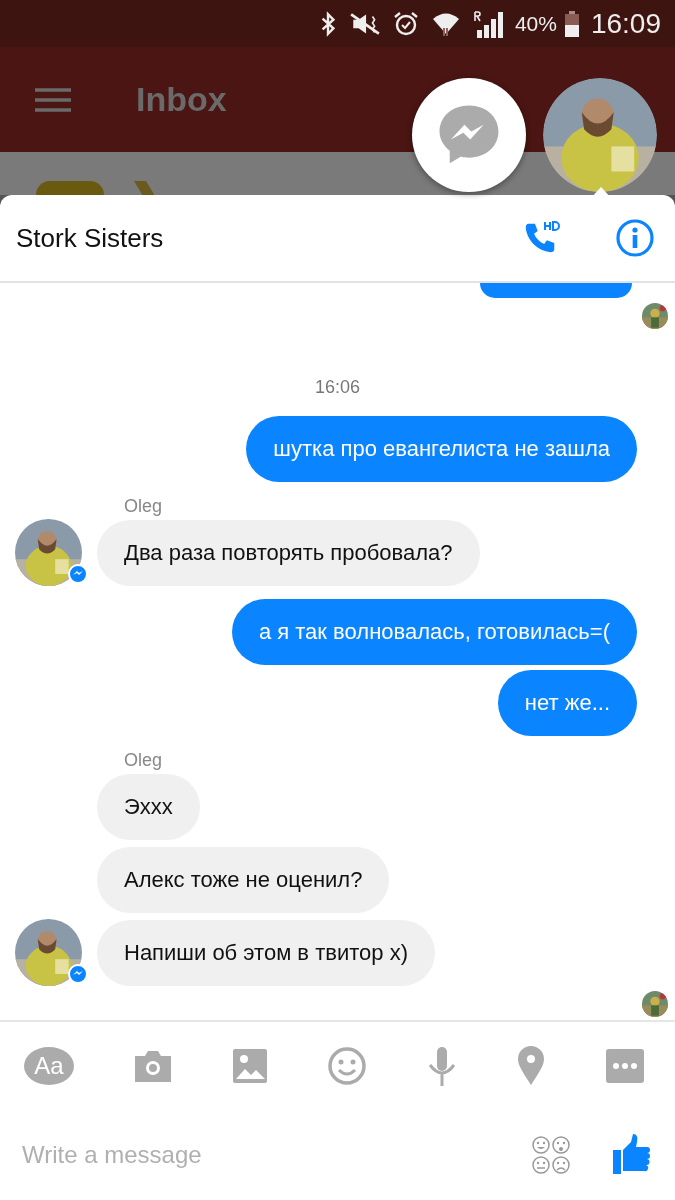  What do you see at coordinates (631, 1155) in the screenshot?
I see `thumbs-up-icon` at bounding box center [631, 1155].